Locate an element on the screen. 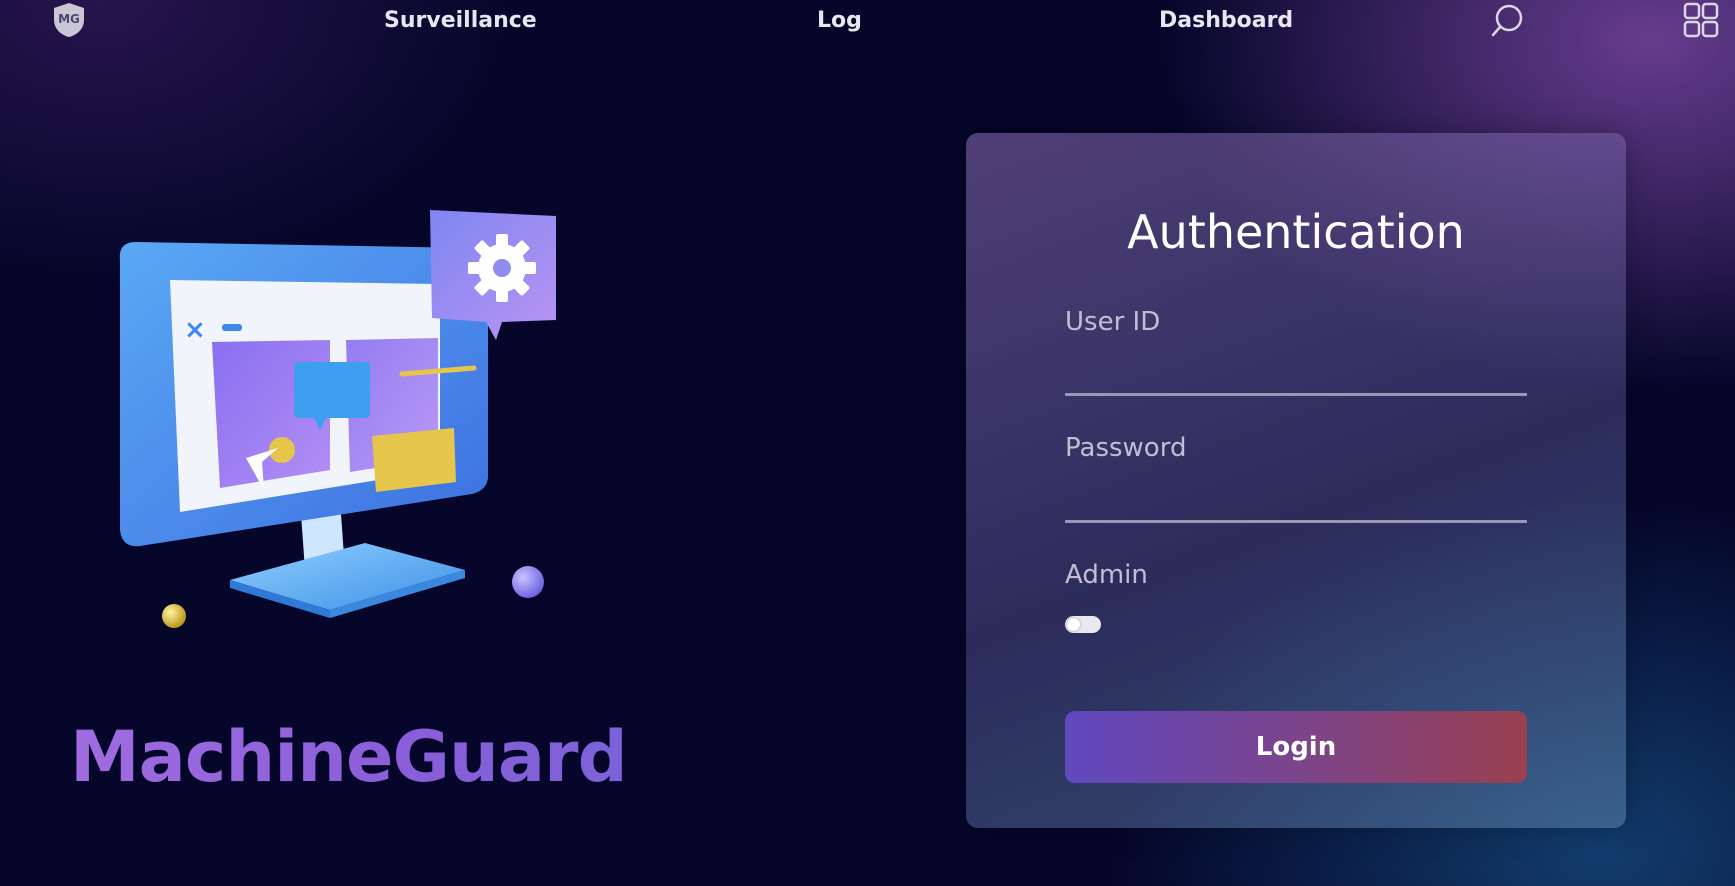  nav-link-surveillance: Surveillance is located at coordinates (460, 20).